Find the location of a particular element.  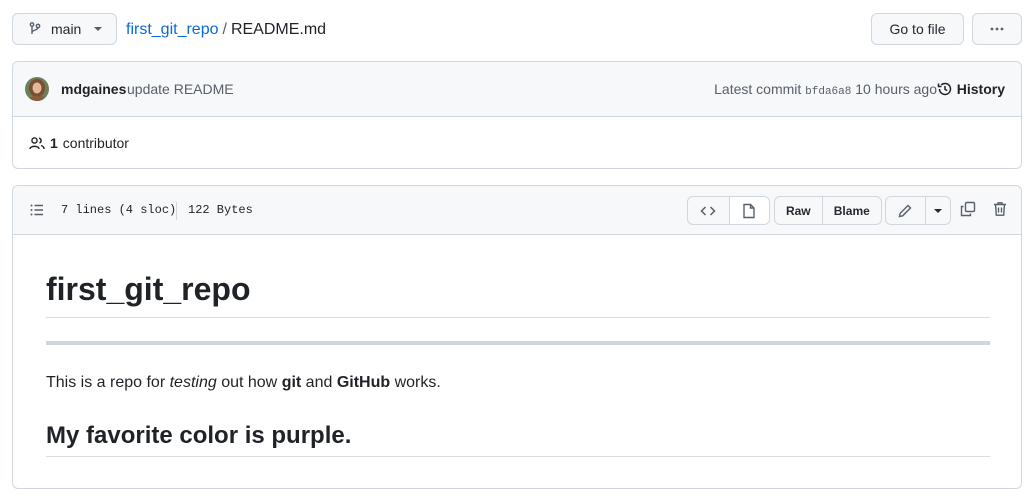

git-branch-icon is located at coordinates (35, 29).